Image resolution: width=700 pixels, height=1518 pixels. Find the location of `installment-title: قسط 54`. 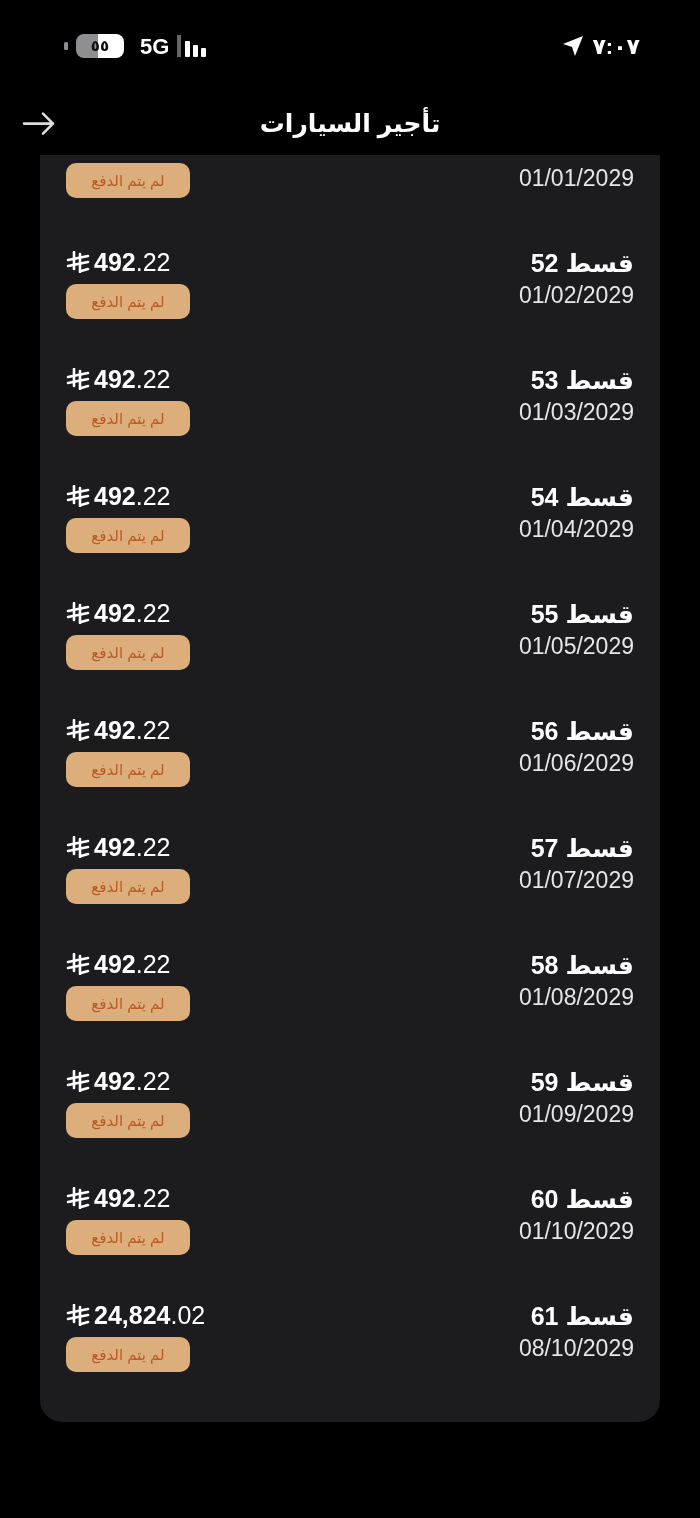

installment-title: قسط 54 is located at coordinates (582, 497).